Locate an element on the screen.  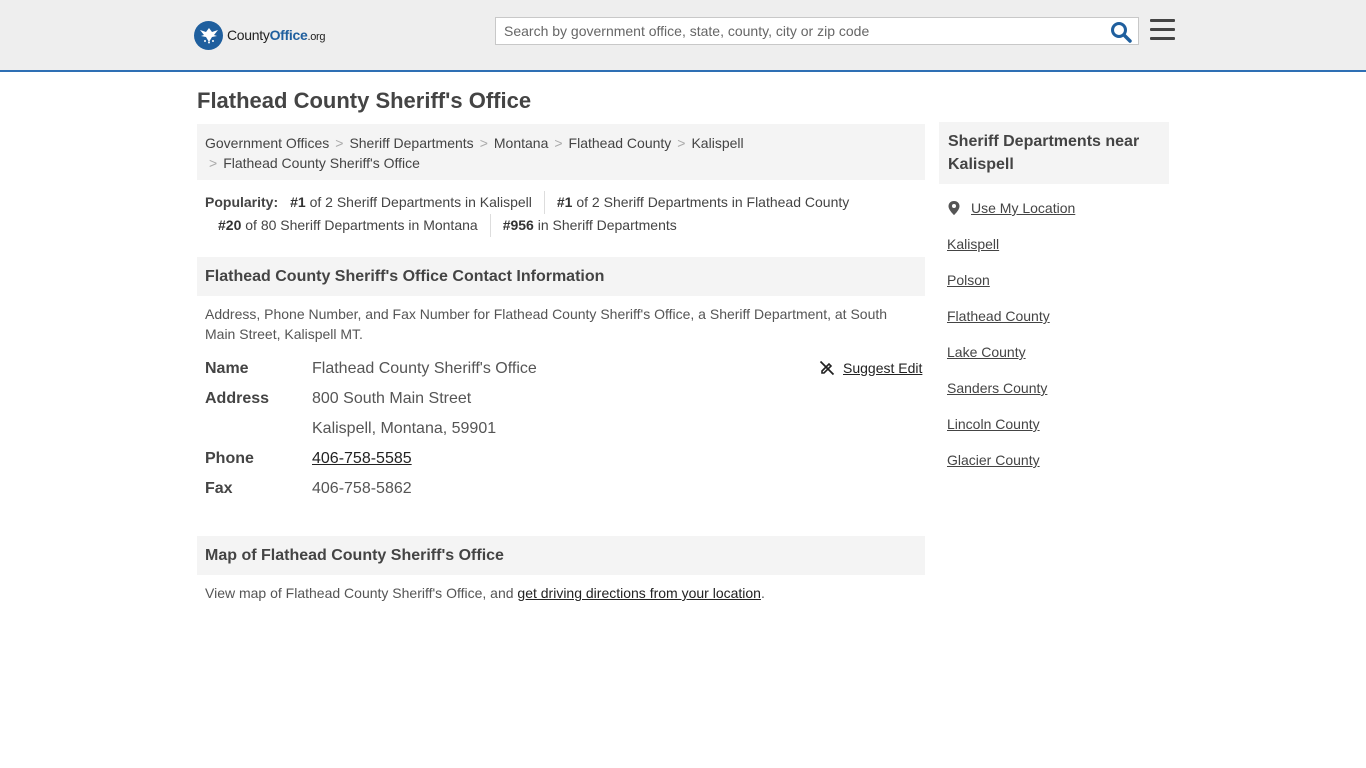
breadcrumb-sheriff-departments: Sheriff Departments is located at coordinates (411, 143).